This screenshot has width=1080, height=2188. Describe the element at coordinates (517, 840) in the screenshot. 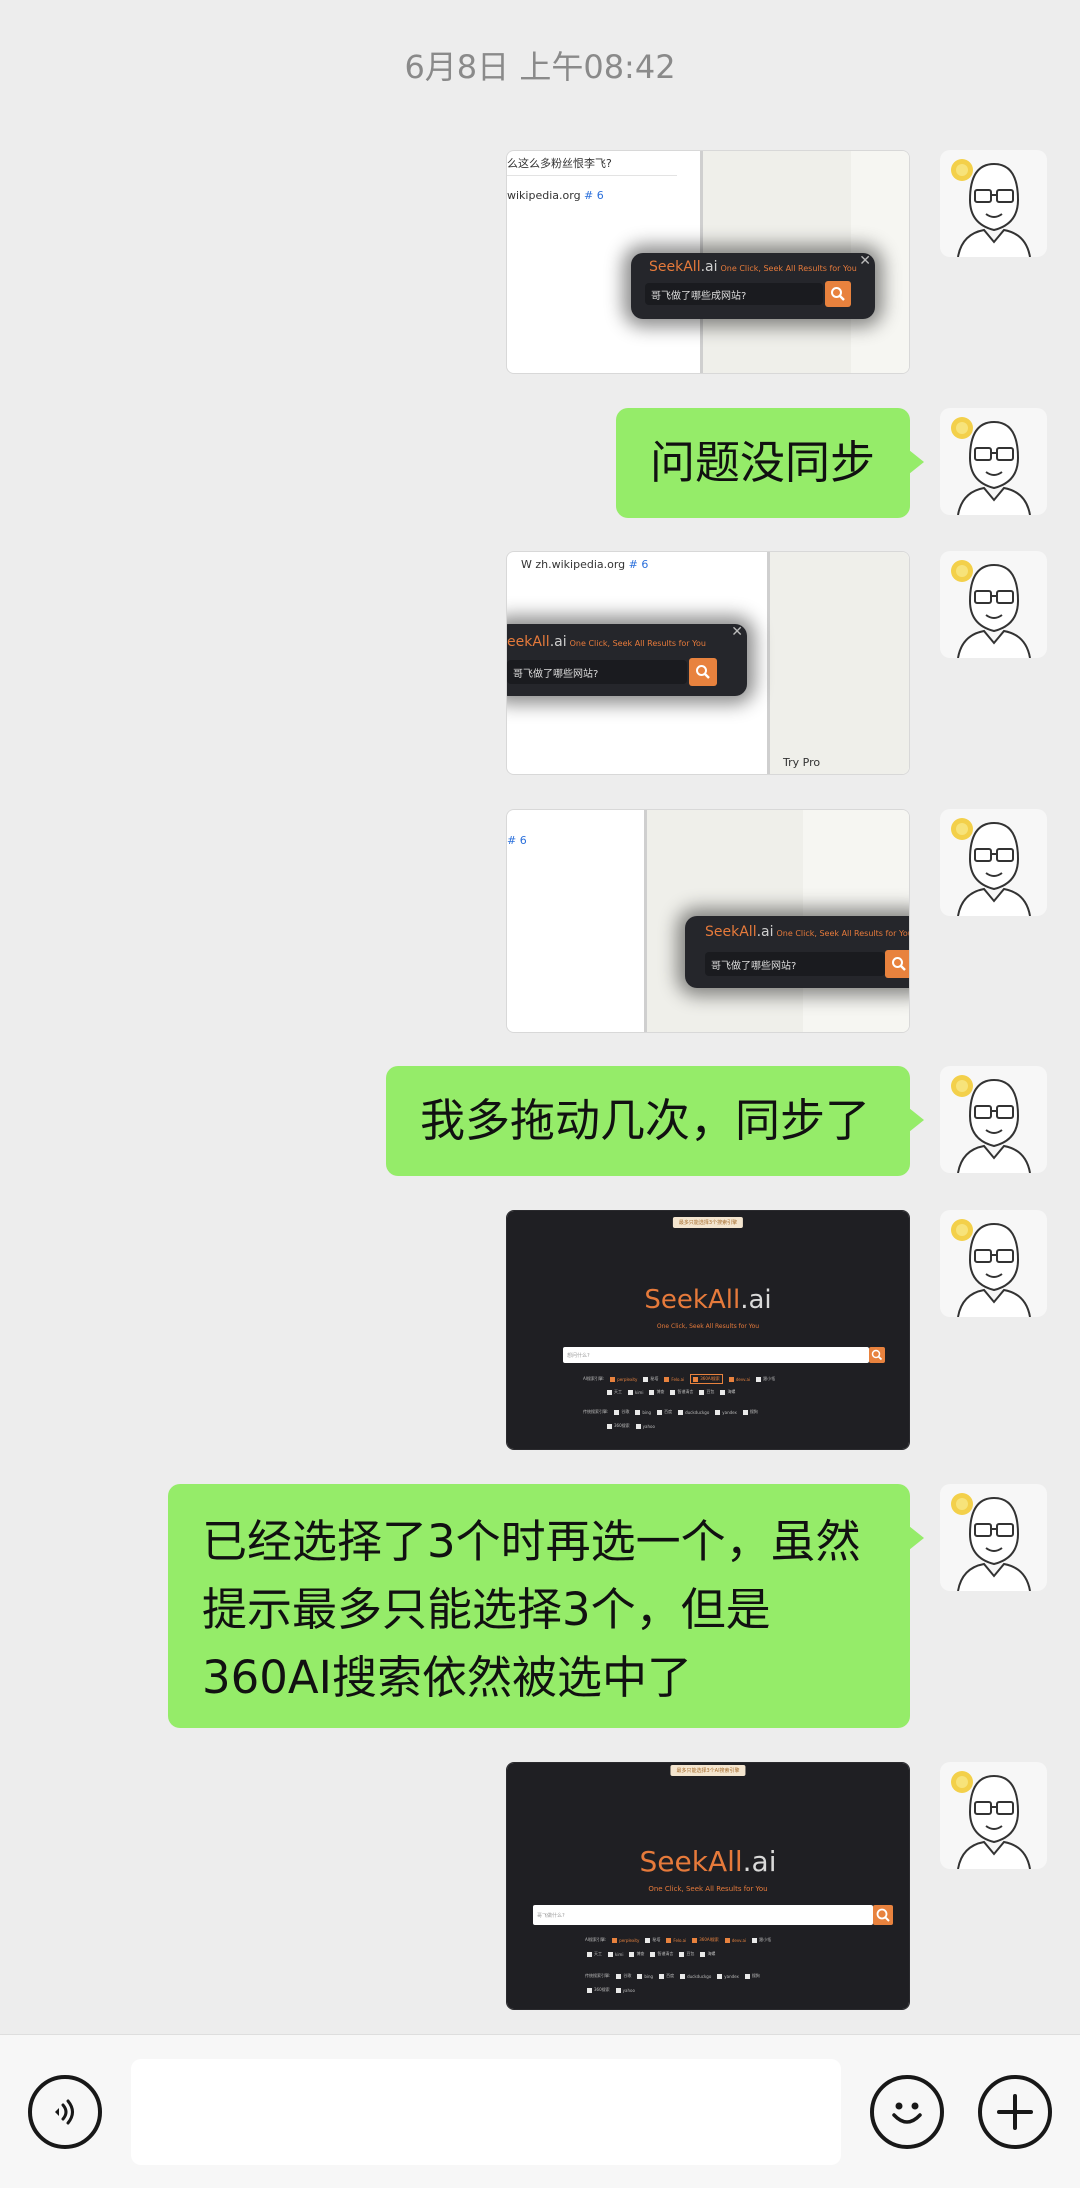

I see `screenshot-hash: # 6` at that location.